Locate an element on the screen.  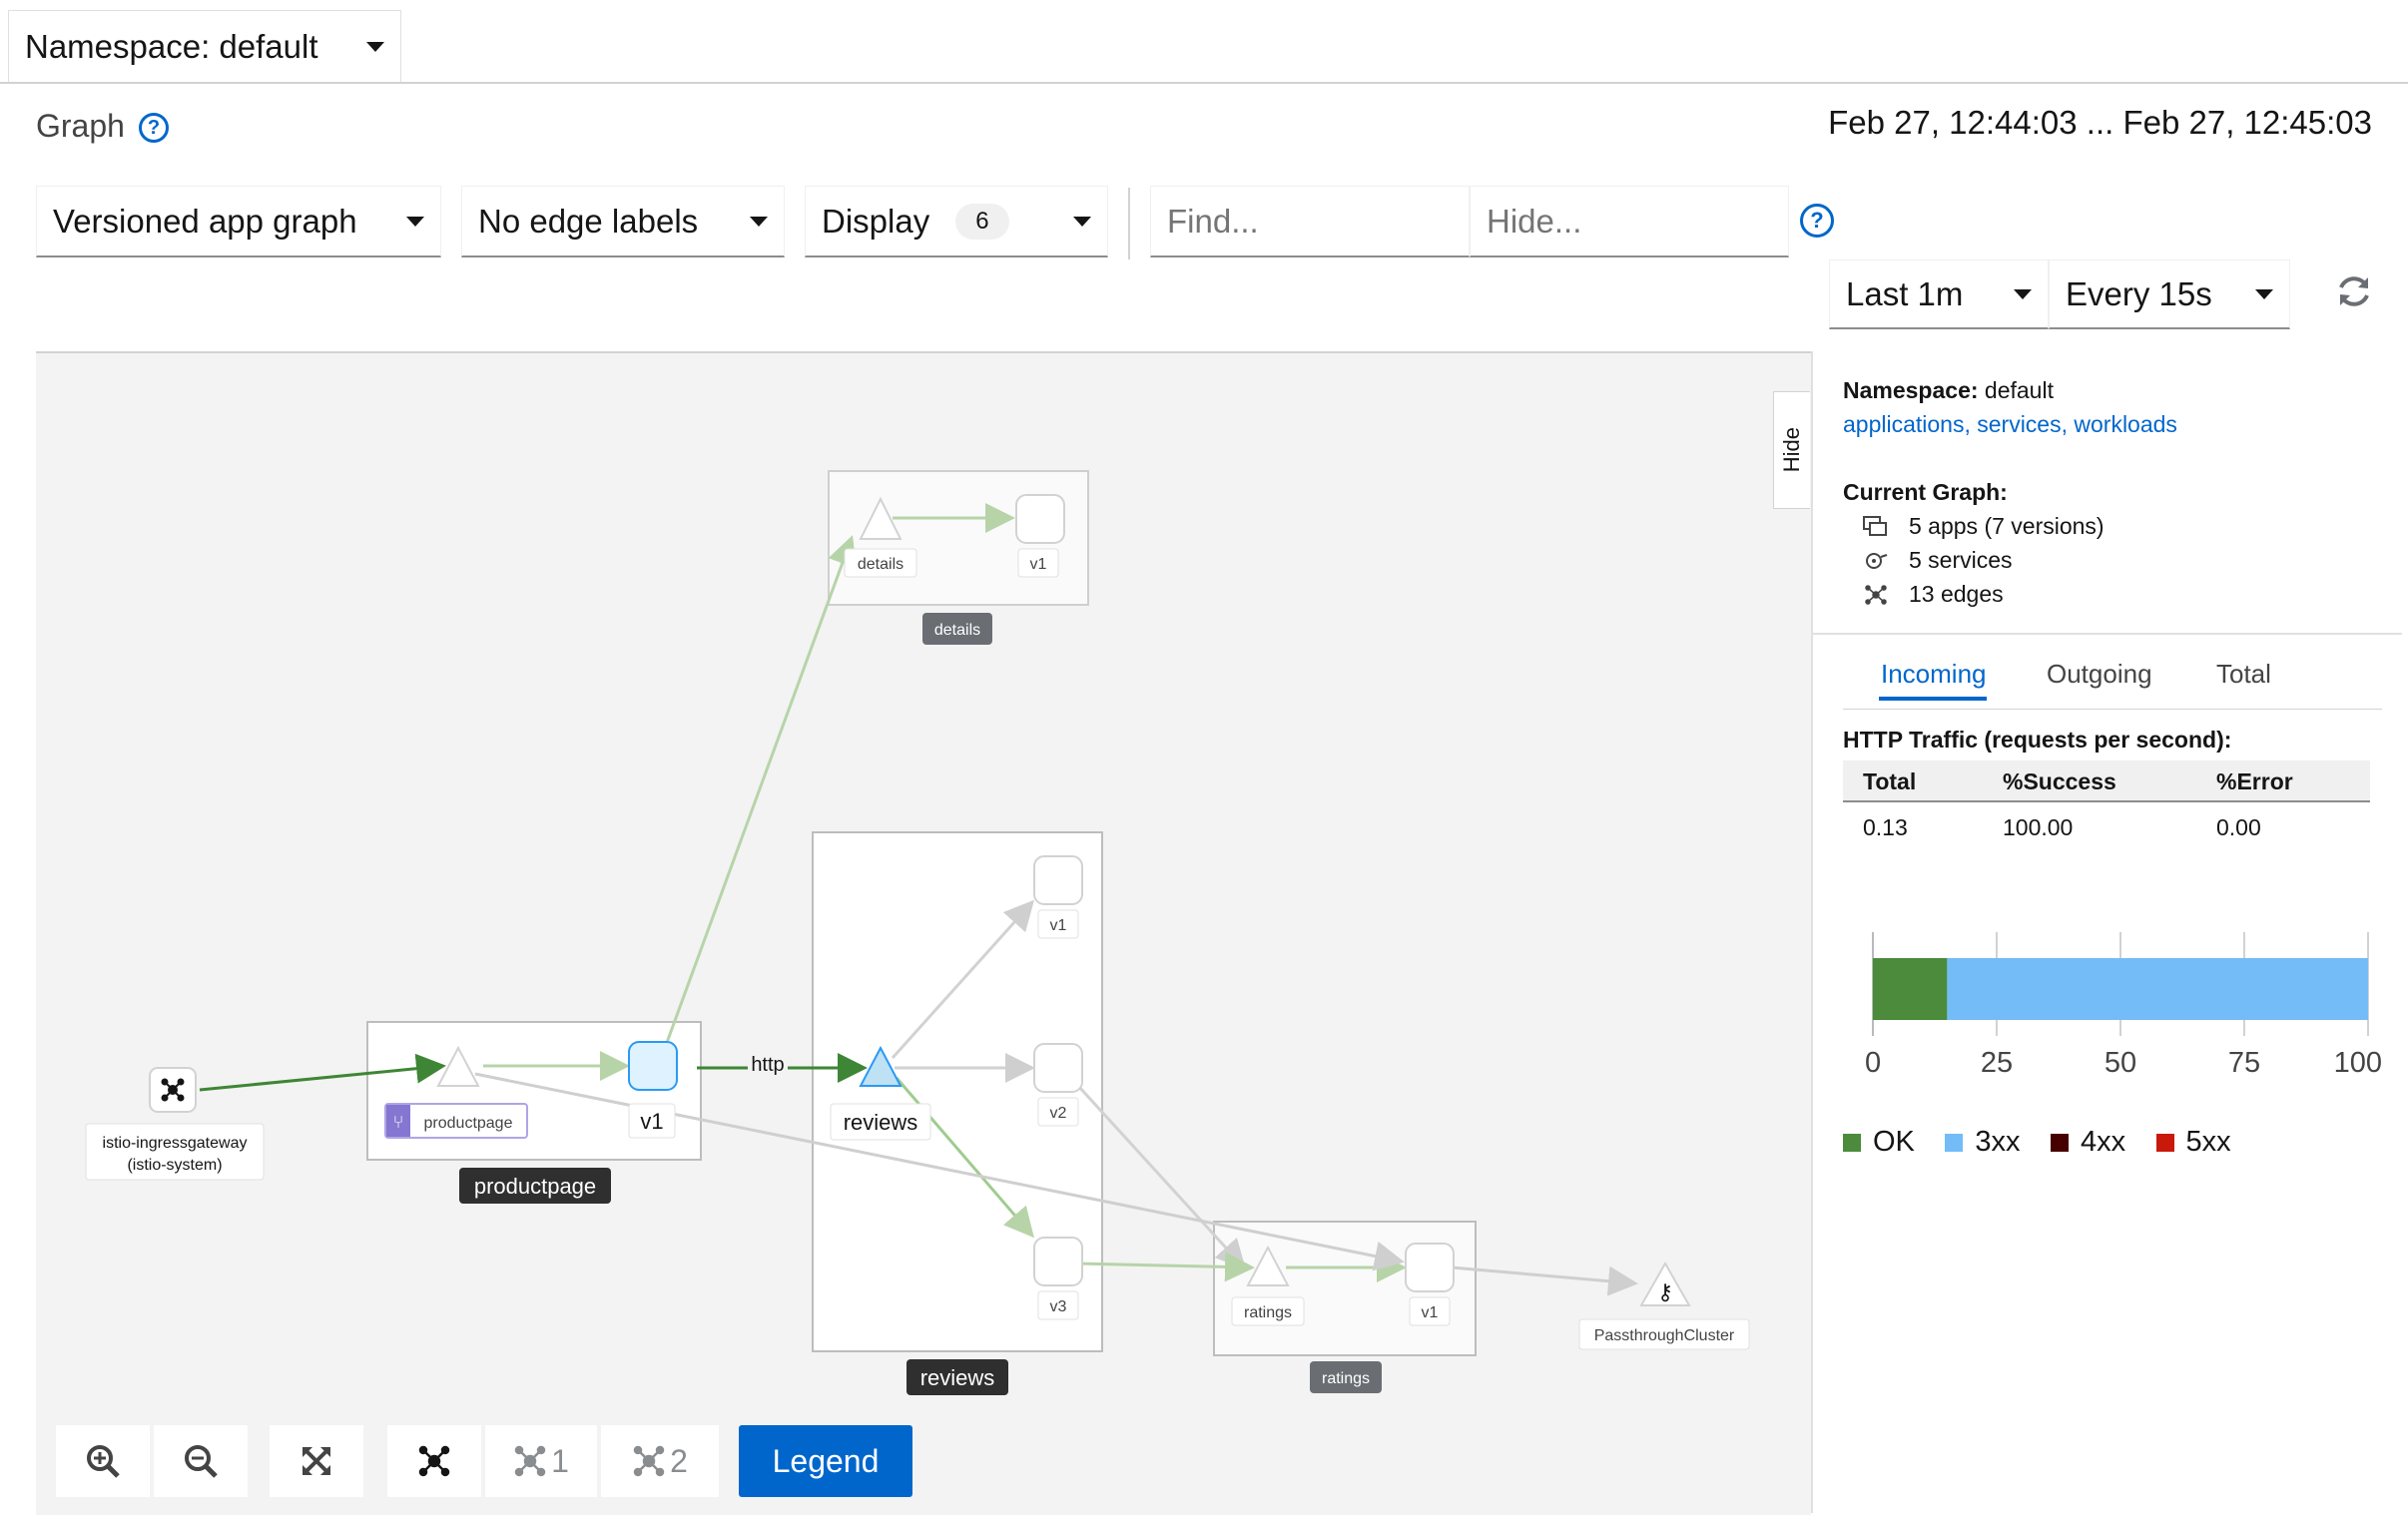
apps-stat-text: 5 apps (7 versions) is located at coordinates (2007, 526).